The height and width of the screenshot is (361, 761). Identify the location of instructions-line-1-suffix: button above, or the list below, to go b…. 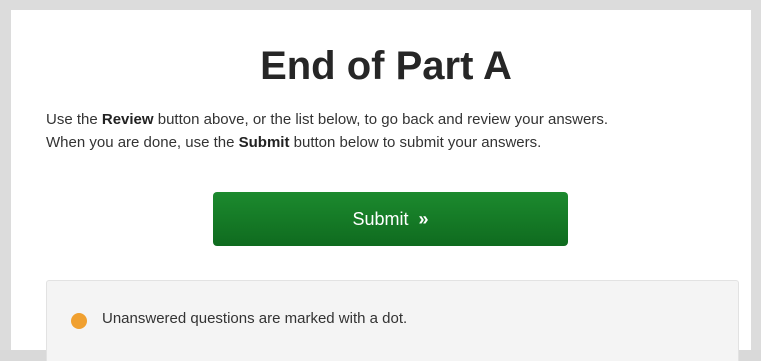
(381, 119).